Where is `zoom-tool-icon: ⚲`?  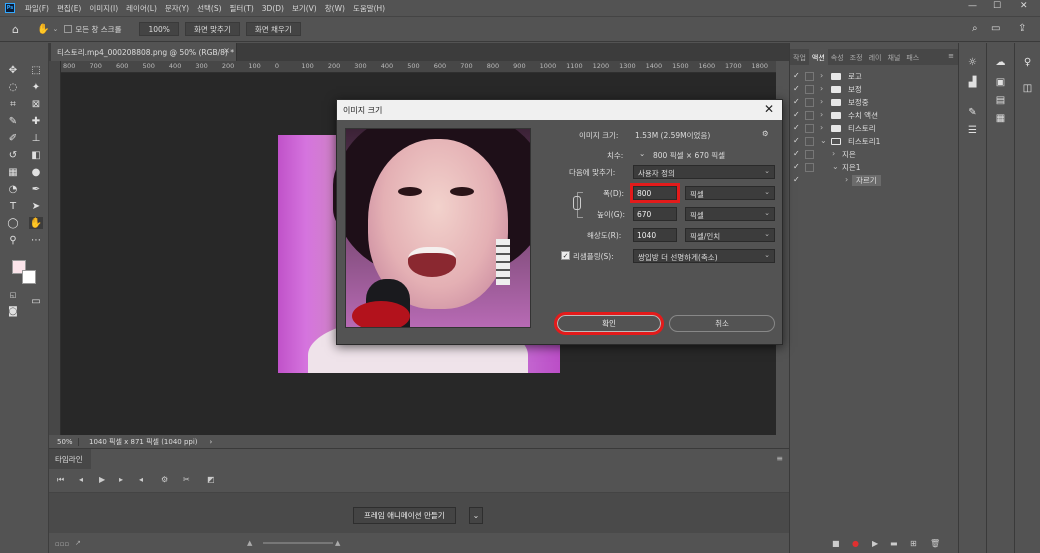
zoom-tool-icon: ⚲ is located at coordinates (13, 240).